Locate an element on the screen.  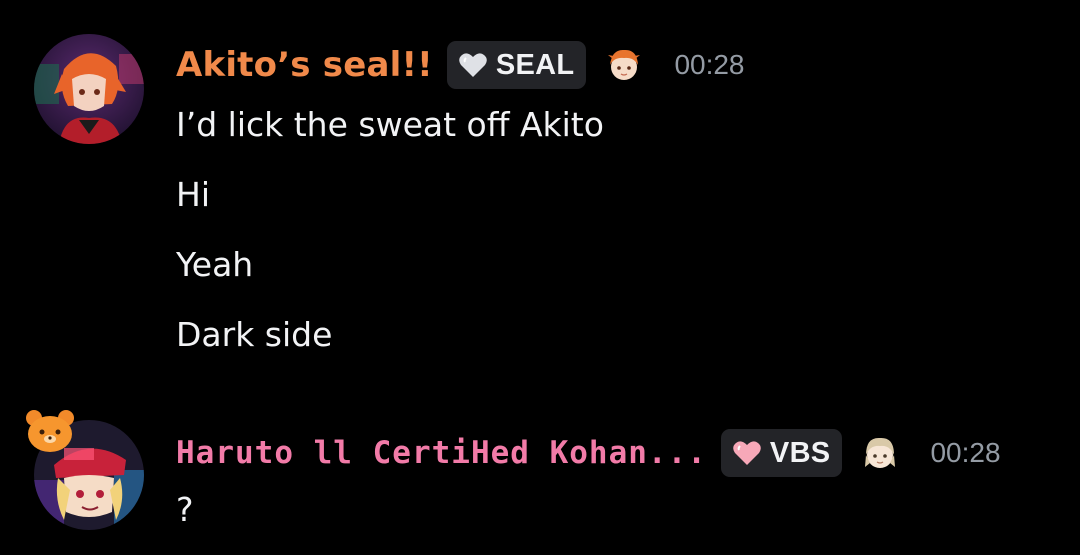
message-text: I’d lick the sweat off Akito is located at coordinates (390, 124).